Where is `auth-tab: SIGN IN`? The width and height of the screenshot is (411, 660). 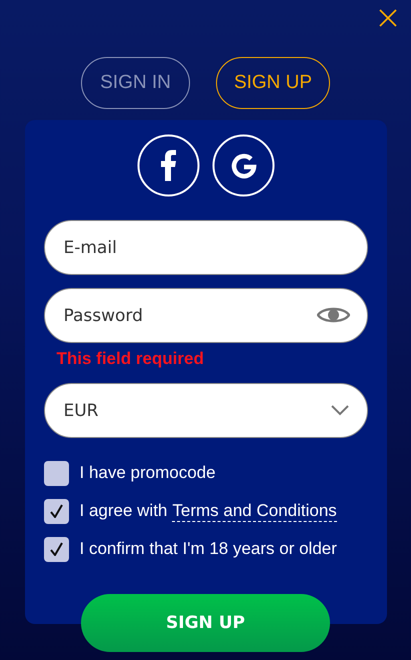
auth-tab: SIGN IN is located at coordinates (135, 83).